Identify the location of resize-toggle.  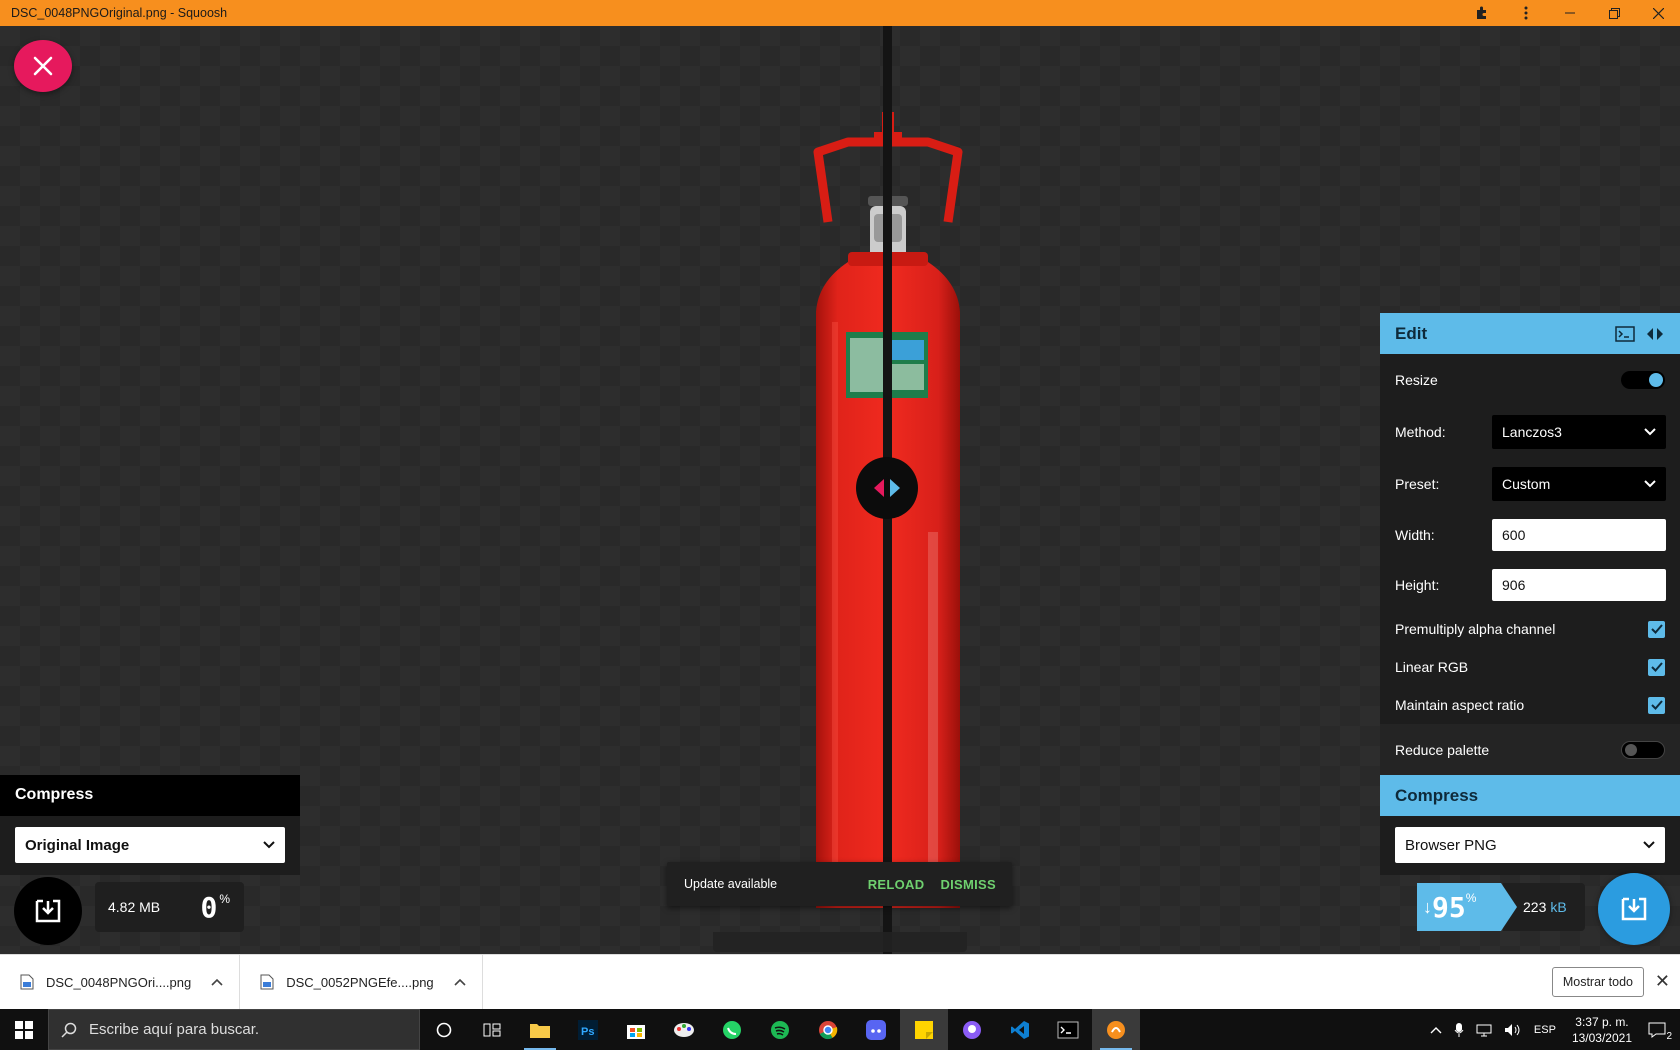
(1643, 380).